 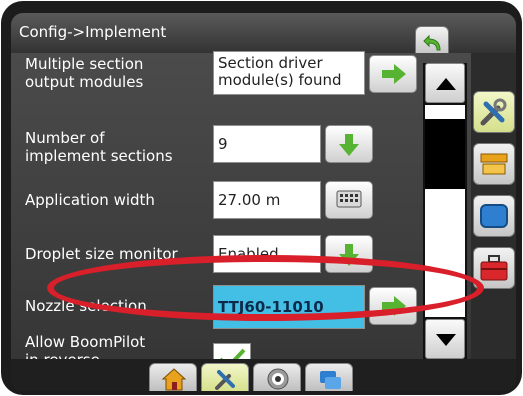 I want to click on application-width-field: 27.00 m, so click(x=267, y=200).